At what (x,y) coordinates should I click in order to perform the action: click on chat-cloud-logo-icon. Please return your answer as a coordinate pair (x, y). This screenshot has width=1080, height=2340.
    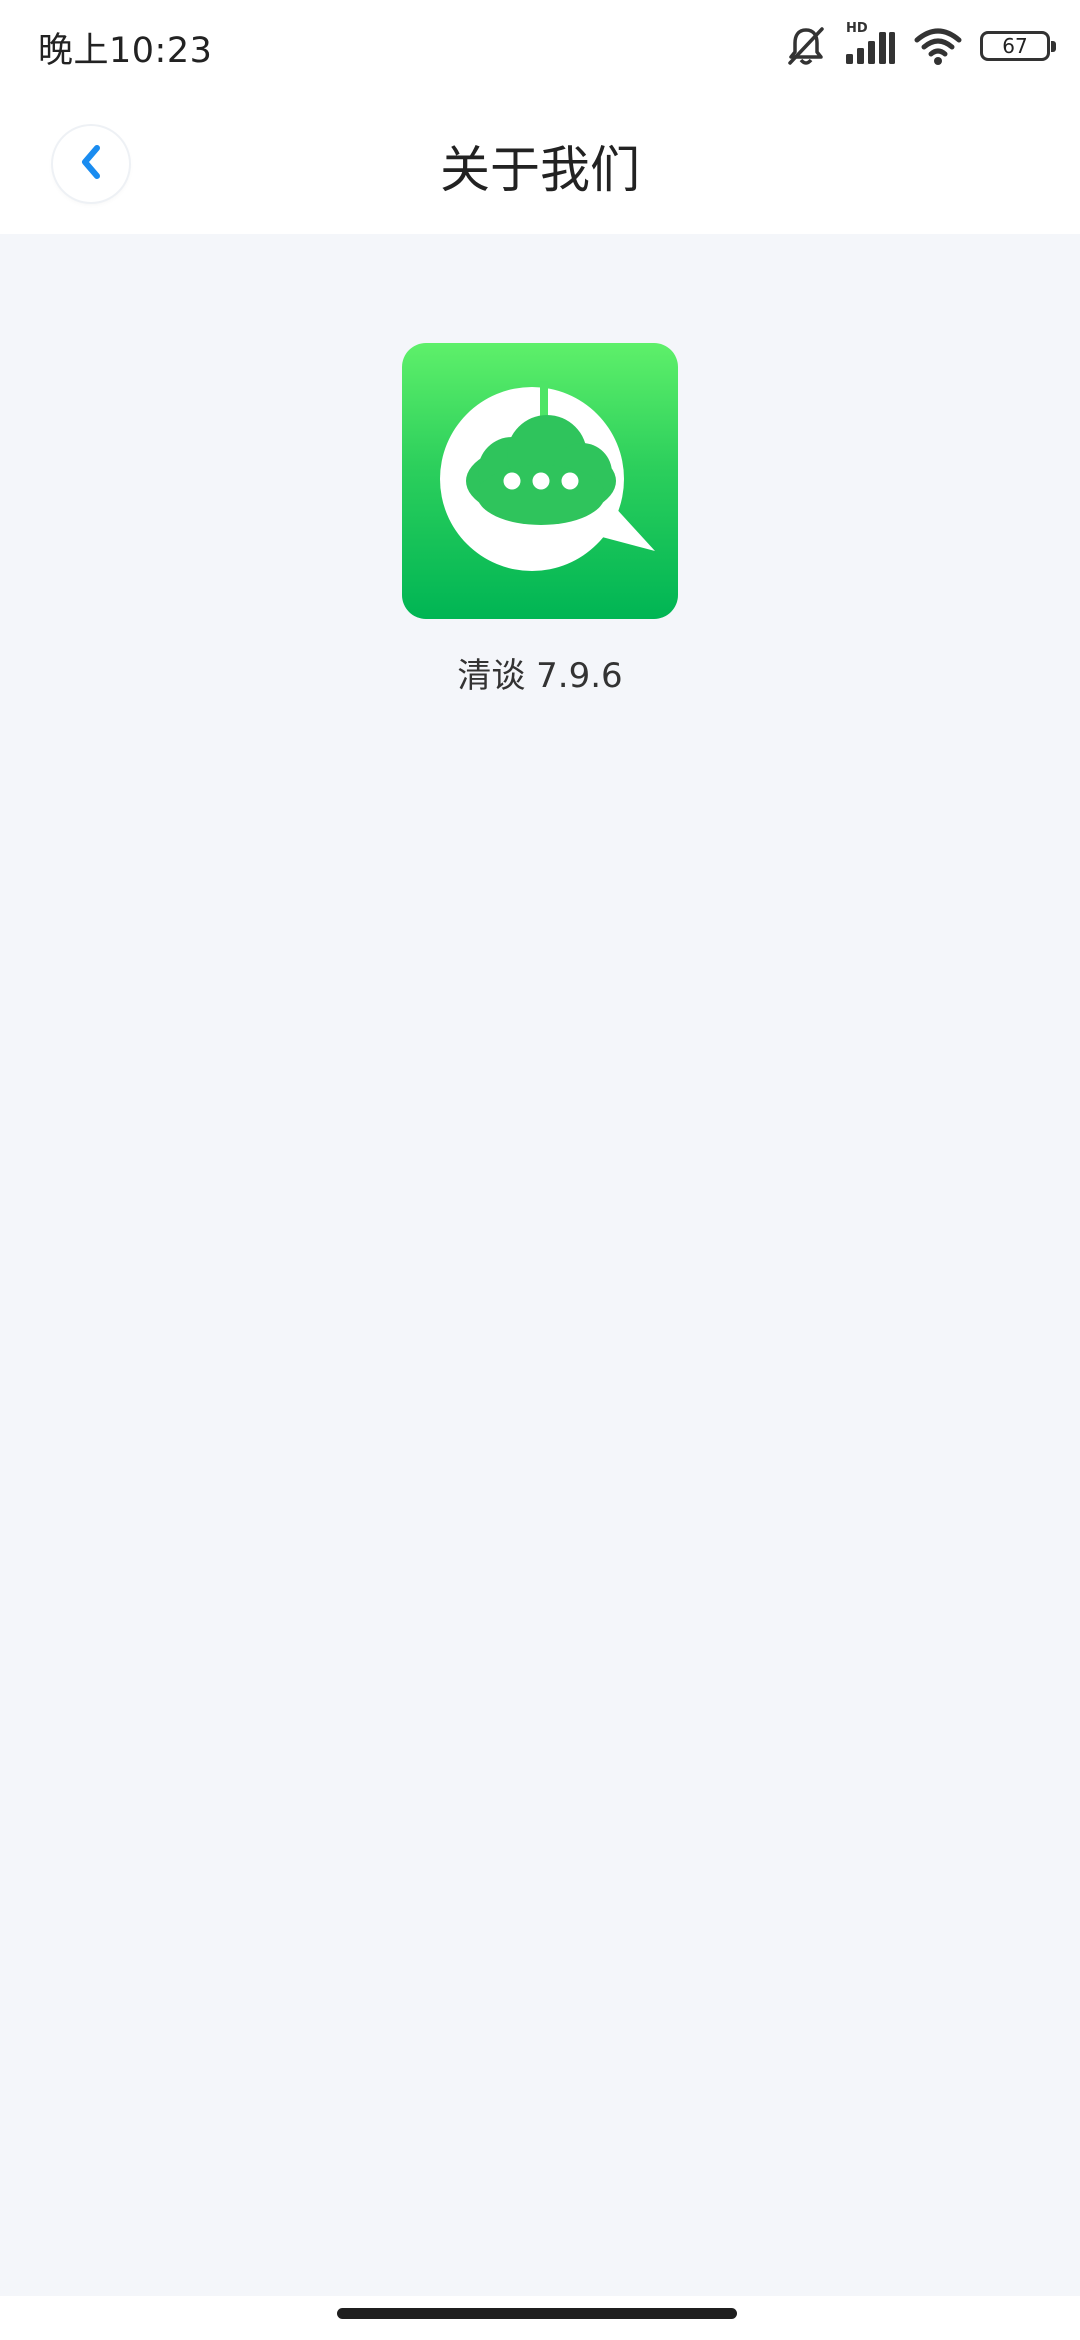
    Looking at the image, I should click on (540, 481).